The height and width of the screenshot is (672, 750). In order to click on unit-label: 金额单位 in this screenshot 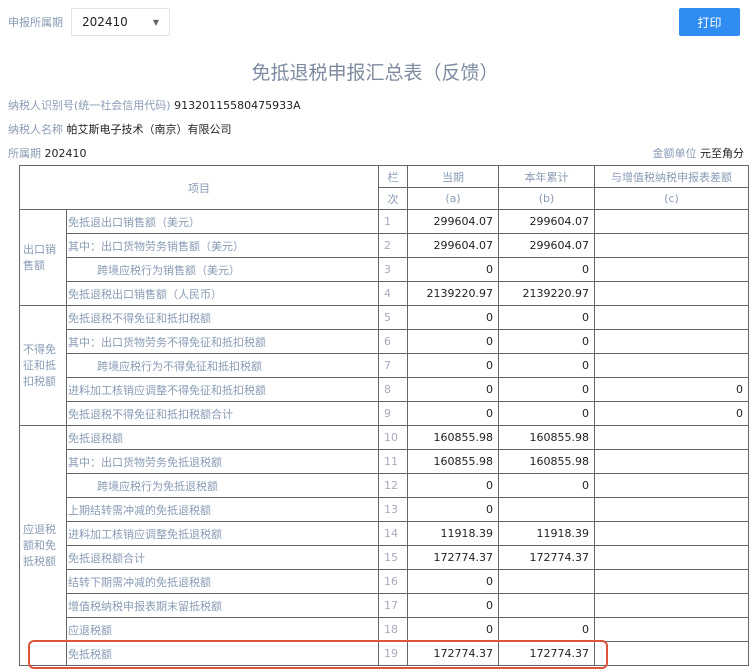, I will do `click(674, 153)`.